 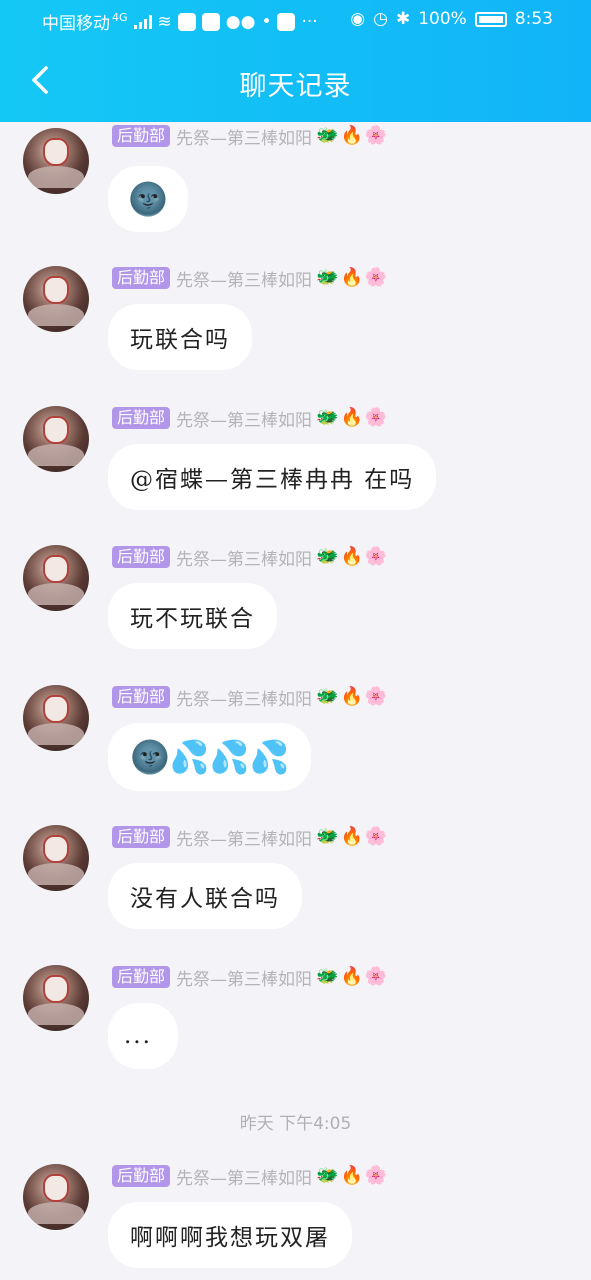 What do you see at coordinates (358, 19) in the screenshot?
I see `eye-icon: ◉` at bounding box center [358, 19].